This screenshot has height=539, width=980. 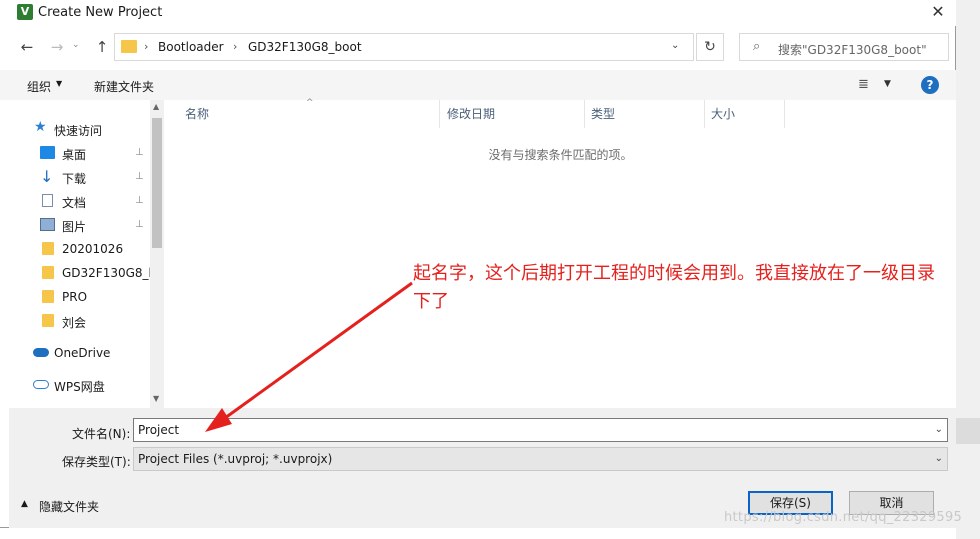 What do you see at coordinates (674, 287) in the screenshot?
I see `annotation-text: 起名字，这个后期打开工程的时候会用到。我直接放在了一级目录下了` at bounding box center [674, 287].